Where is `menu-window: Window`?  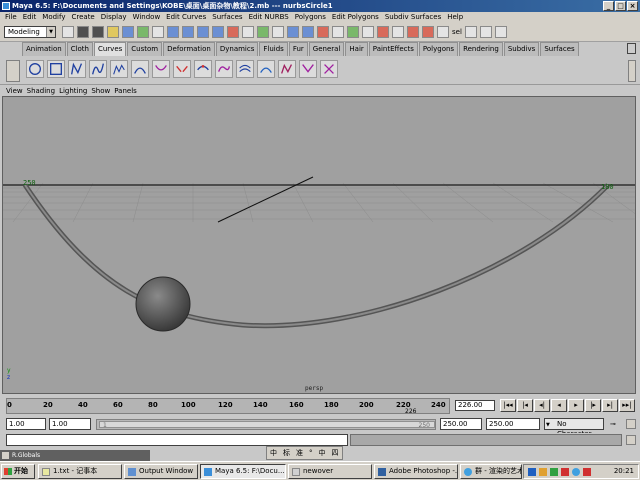 menu-window: Window is located at coordinates (147, 17).